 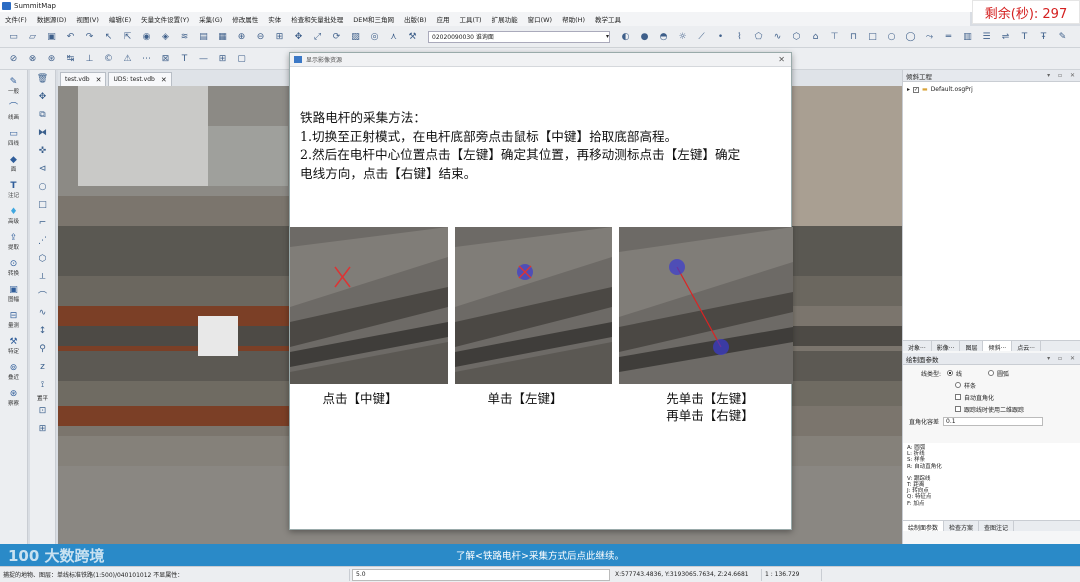 I want to click on arc-icon: ⌒, so click(x=42, y=295).